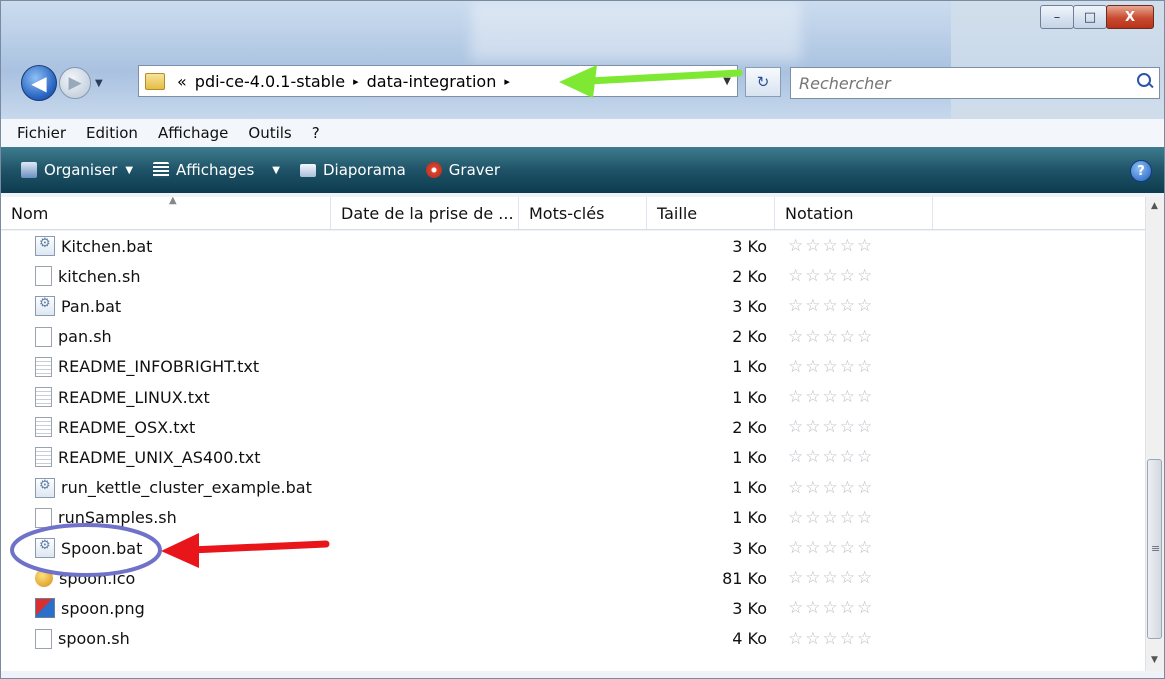  Describe the element at coordinates (573, 457) in the screenshot. I see `file-row: README_UNIX_AS400.txt 1 Ko ☆☆☆☆☆` at that location.